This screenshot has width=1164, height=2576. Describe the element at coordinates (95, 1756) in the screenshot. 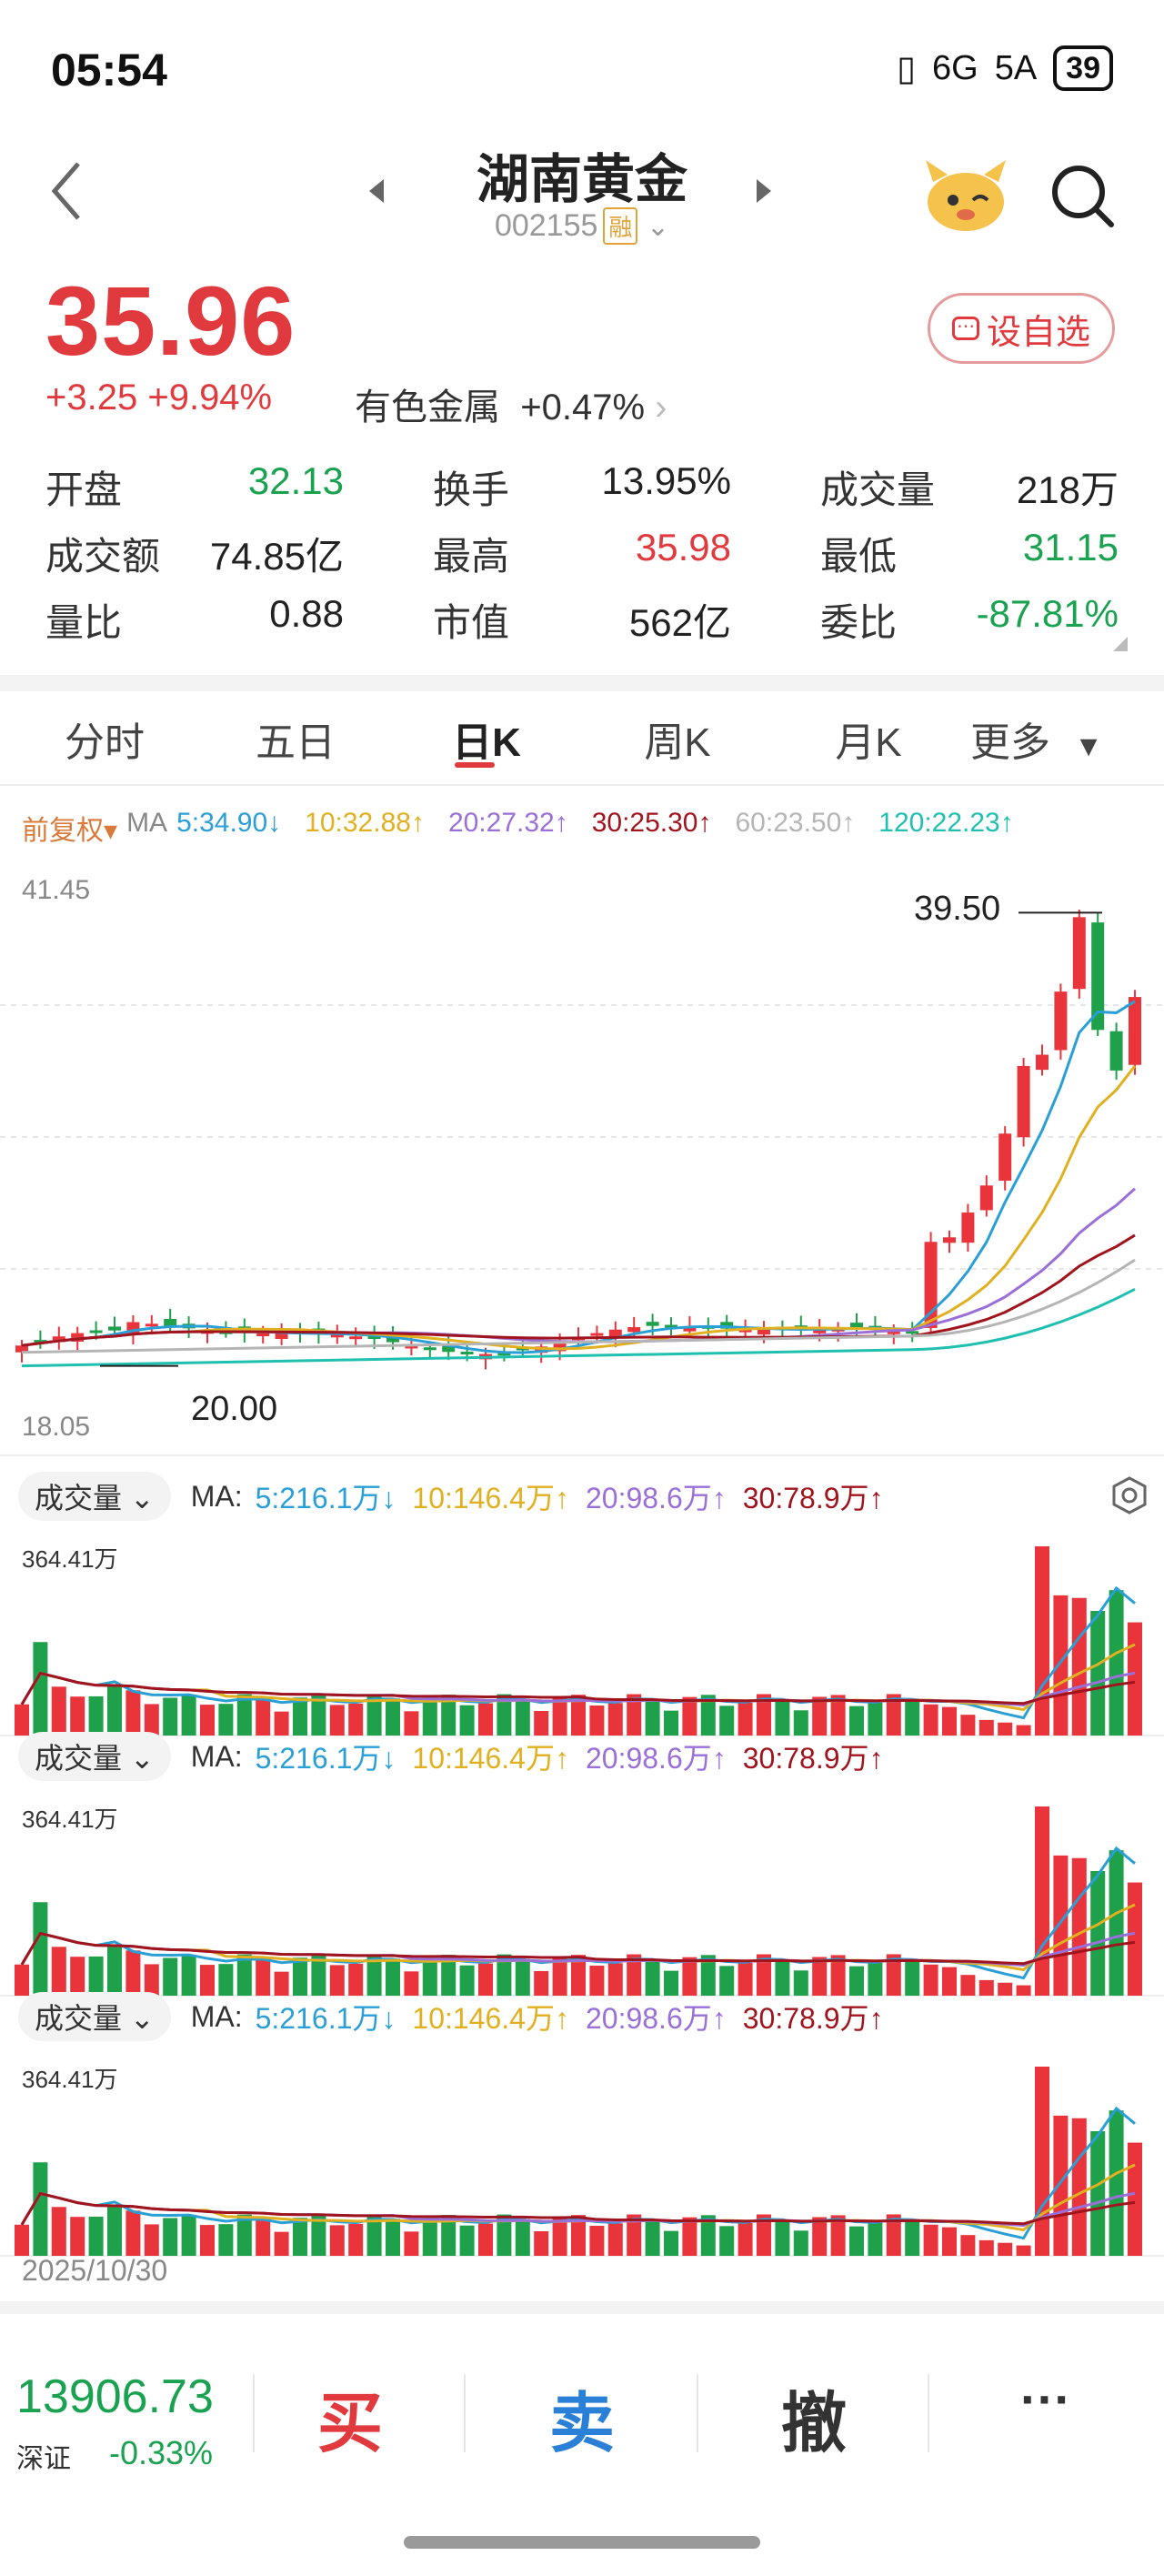

I see `volume-selector-2: 成交量 ⌄` at that location.